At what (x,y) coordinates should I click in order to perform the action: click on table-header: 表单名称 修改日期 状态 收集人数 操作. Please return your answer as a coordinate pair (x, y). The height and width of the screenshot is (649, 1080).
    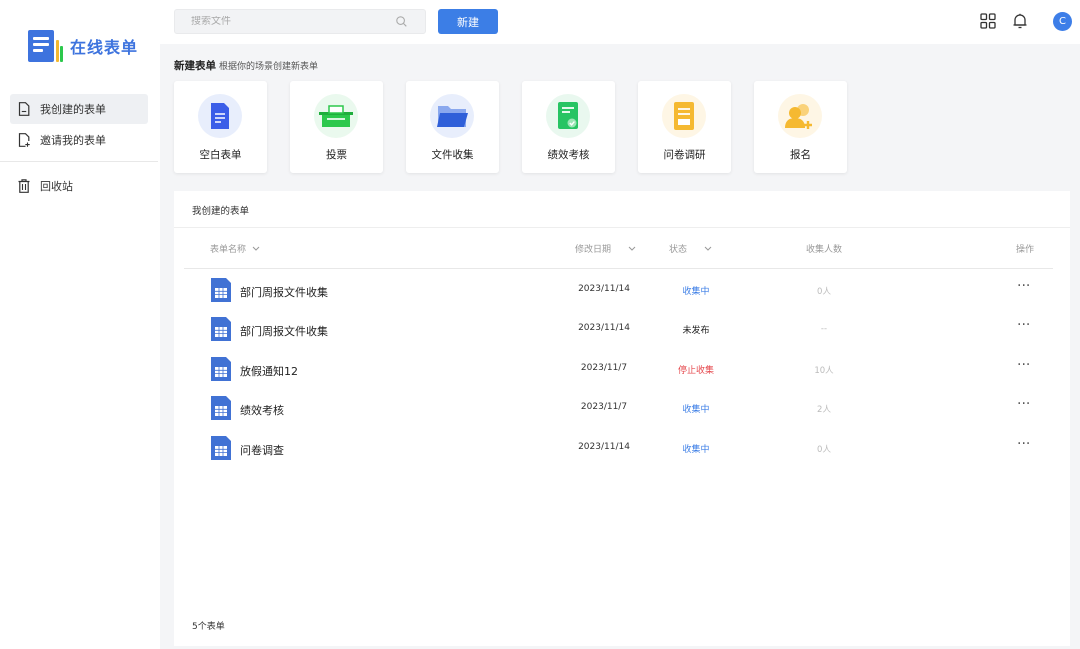
    Looking at the image, I should click on (618, 254).